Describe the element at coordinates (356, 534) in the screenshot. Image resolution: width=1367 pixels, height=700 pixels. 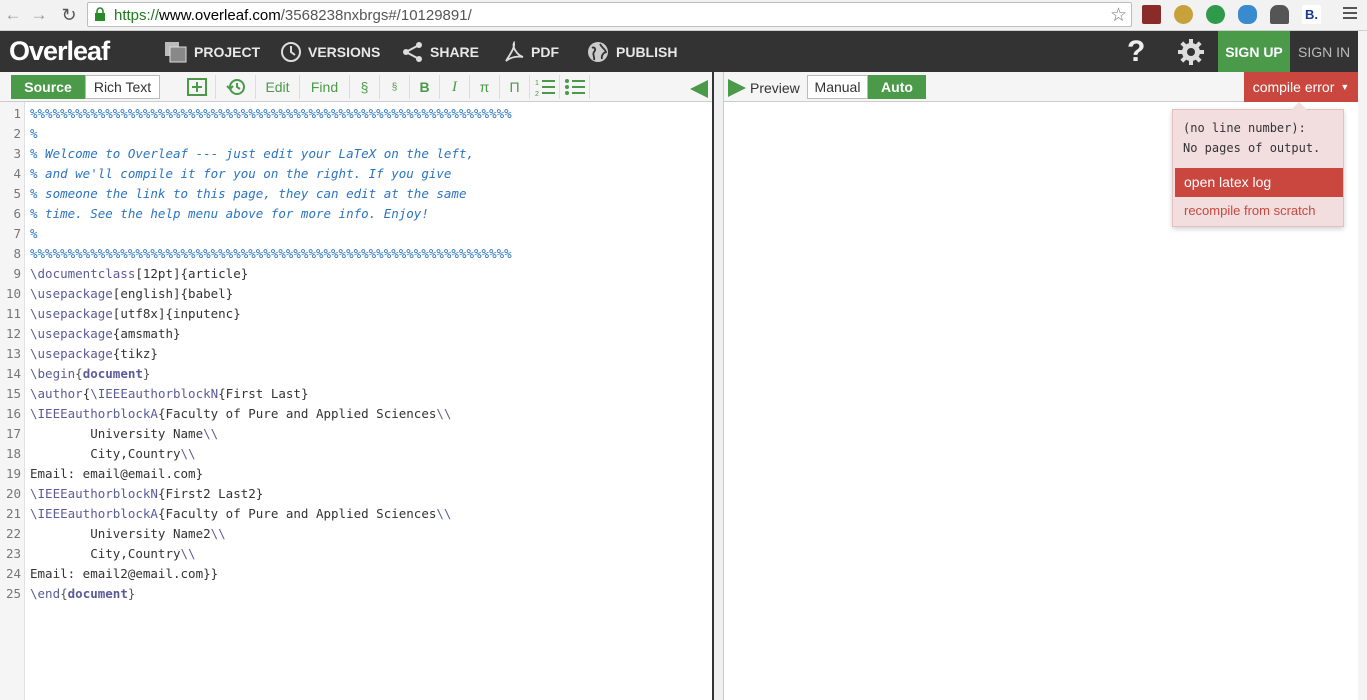
I see `code-line: 22 University Name2\\` at that location.